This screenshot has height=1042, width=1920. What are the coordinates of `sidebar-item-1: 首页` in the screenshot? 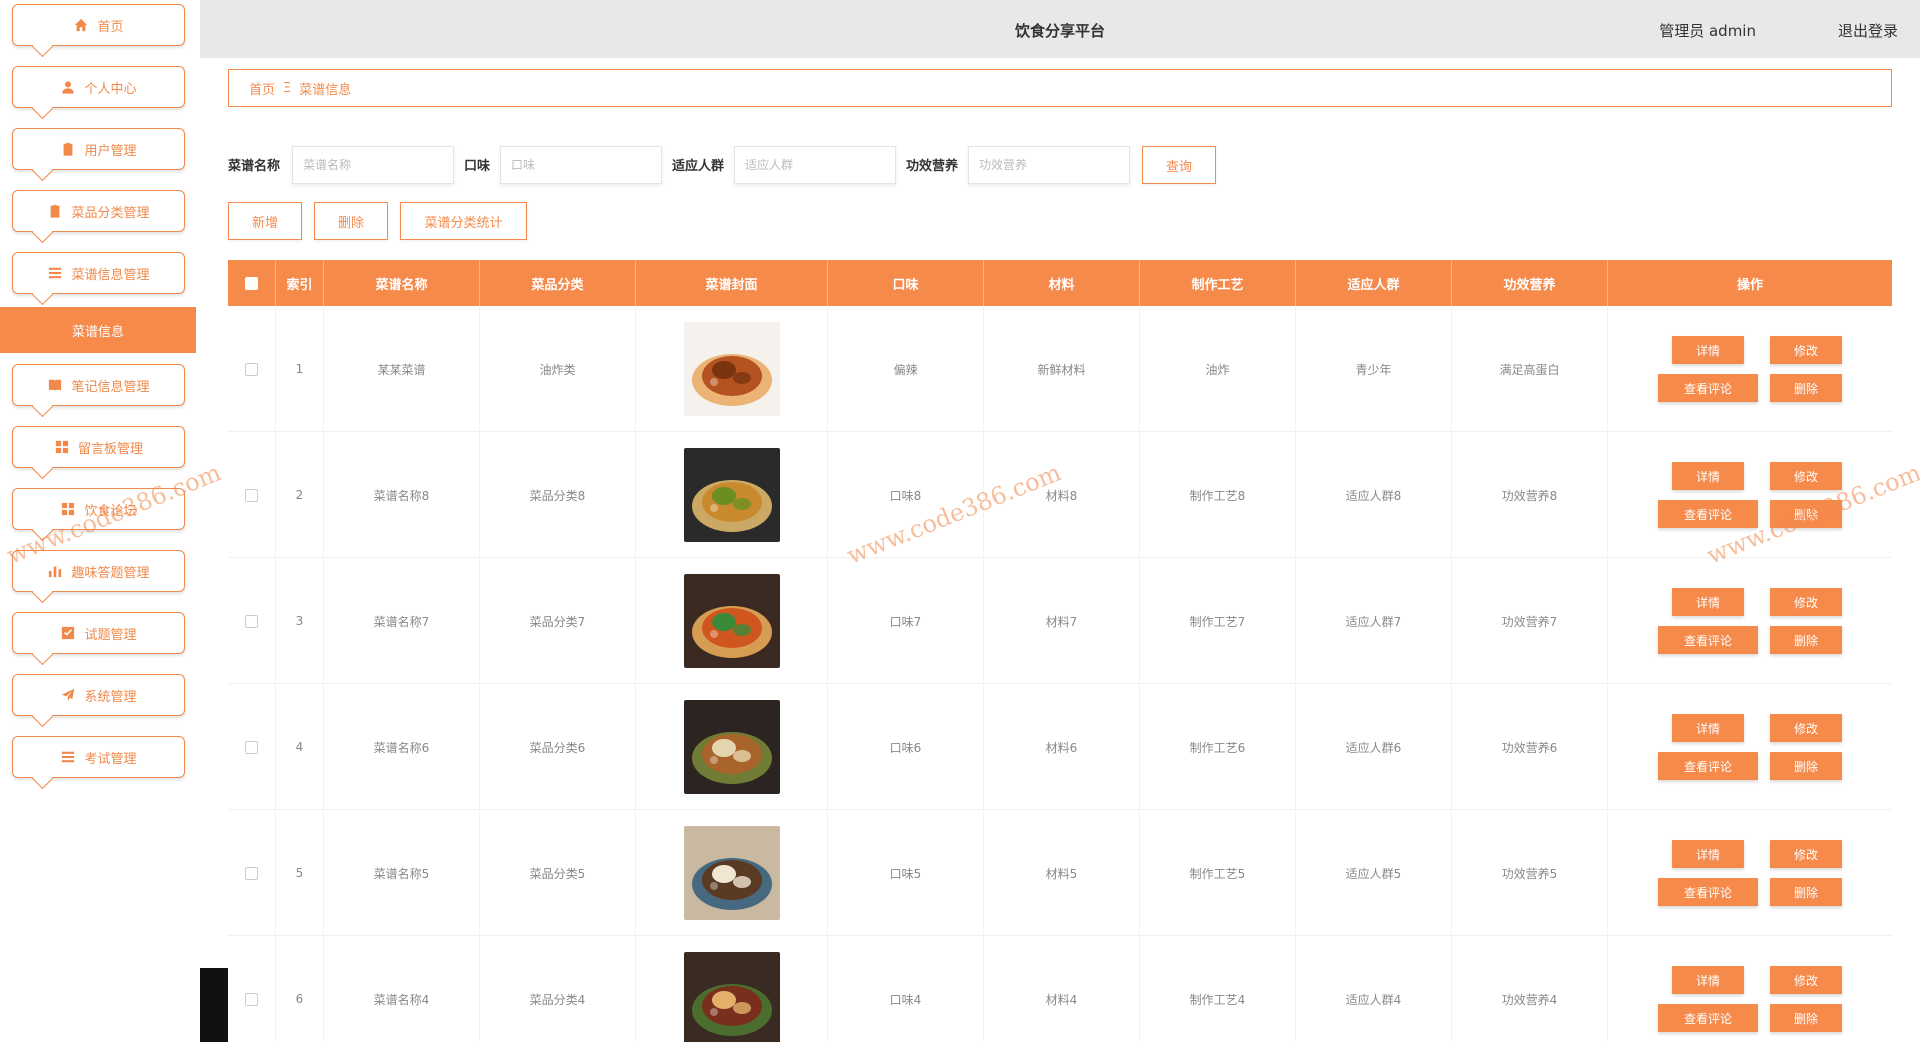 It's located at (98, 25).